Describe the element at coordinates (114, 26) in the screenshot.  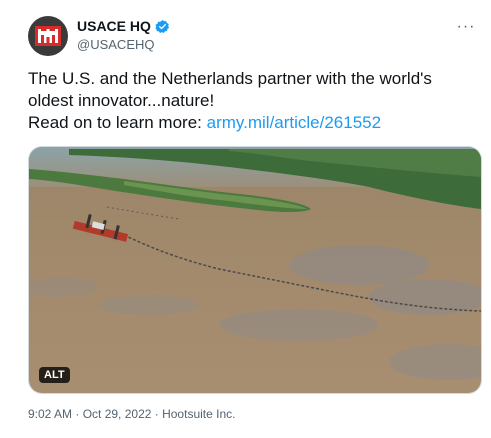
I see `author-display-name: USACE HQ` at that location.